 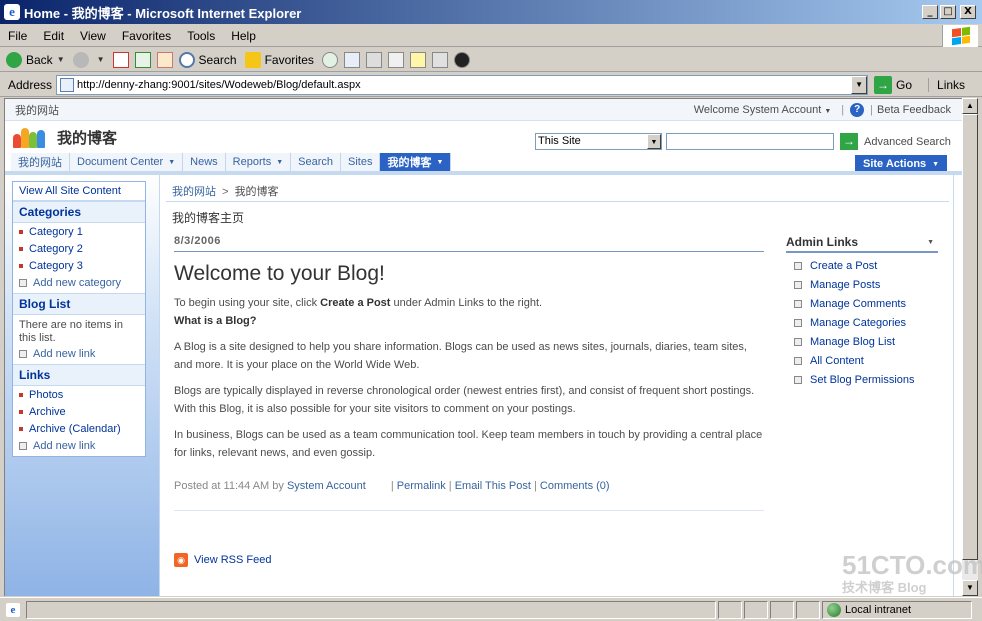 I want to click on favorites-star-icon, so click(x=252, y=59).